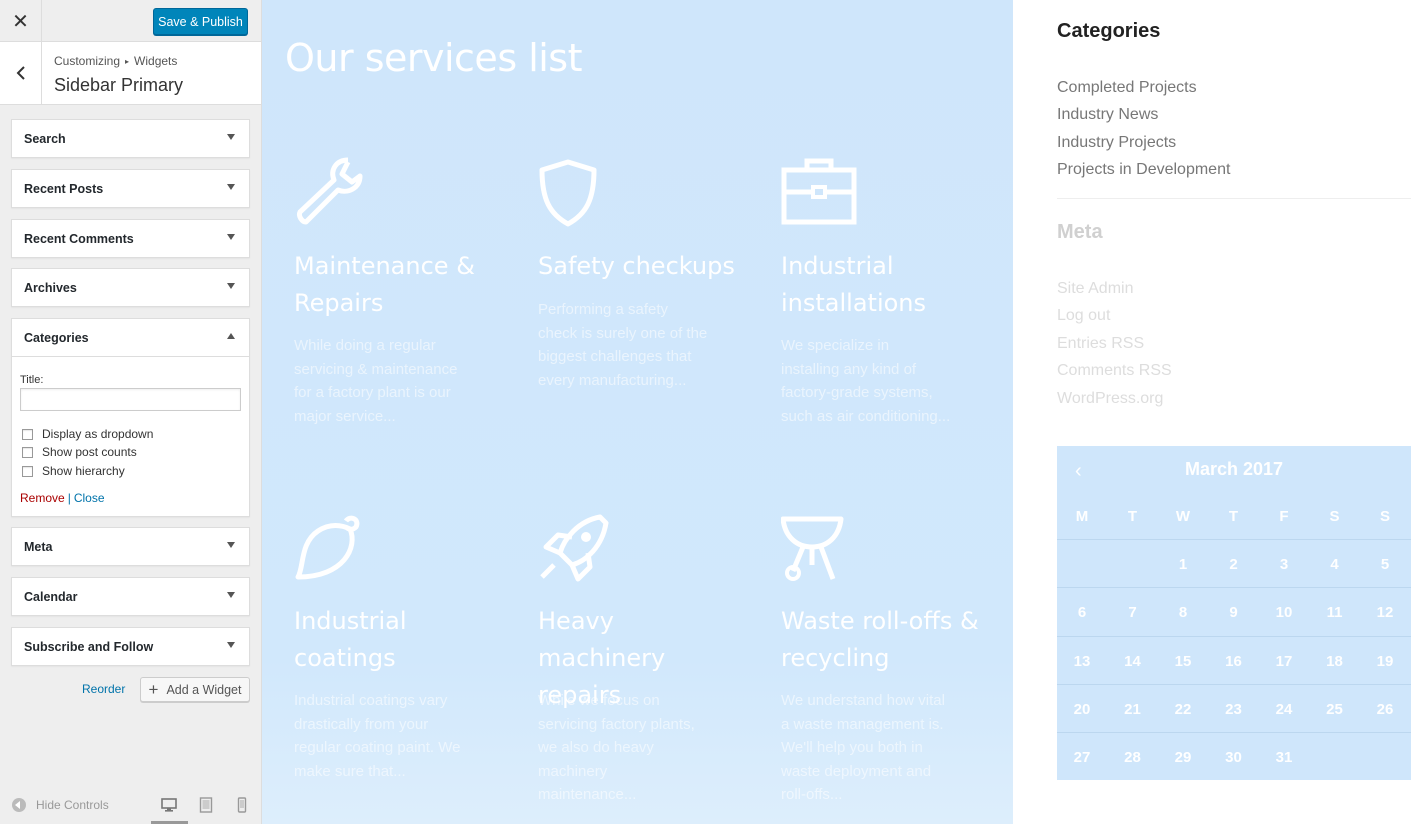  I want to click on collapse-icon, so click(19, 805).